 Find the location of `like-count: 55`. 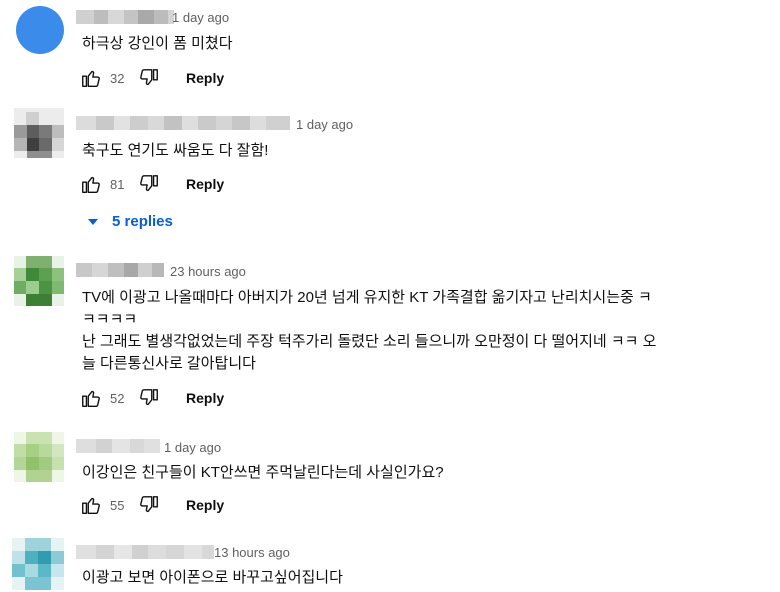

like-count: 55 is located at coordinates (117, 505).